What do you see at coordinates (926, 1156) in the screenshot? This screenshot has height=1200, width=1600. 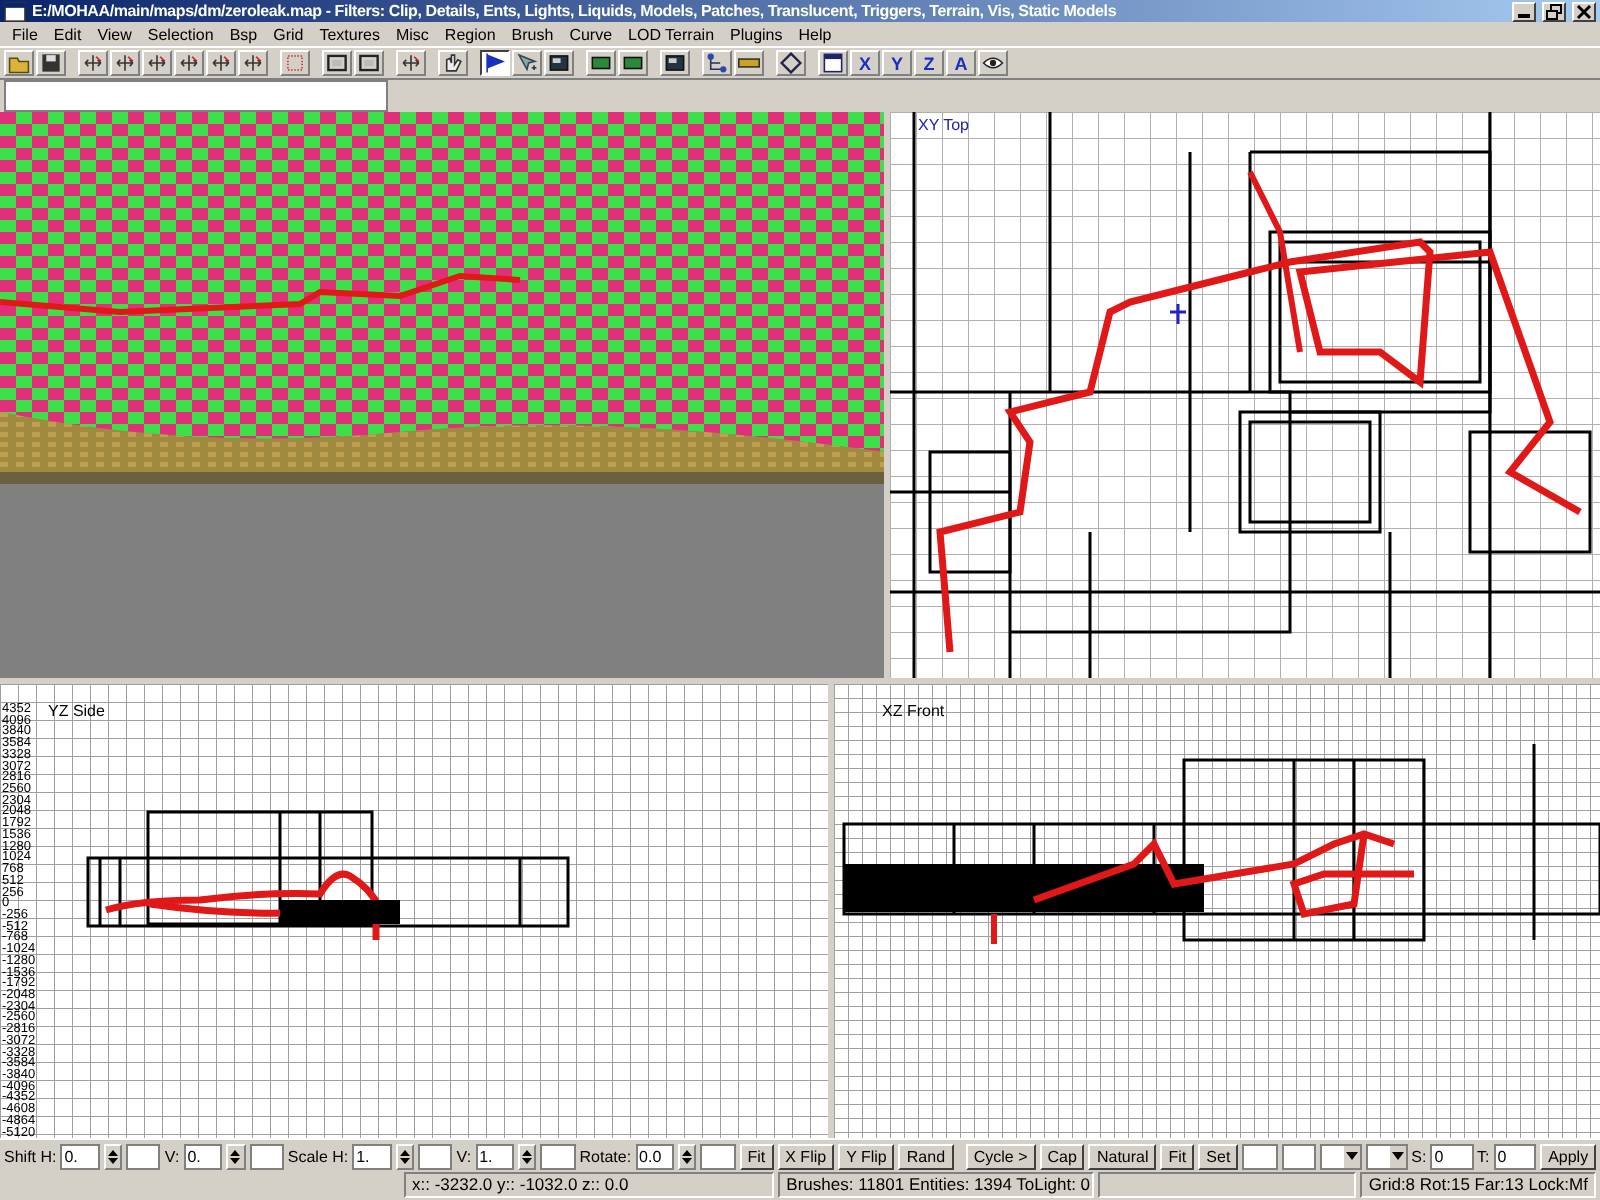 I see `tool-button: Rand` at bounding box center [926, 1156].